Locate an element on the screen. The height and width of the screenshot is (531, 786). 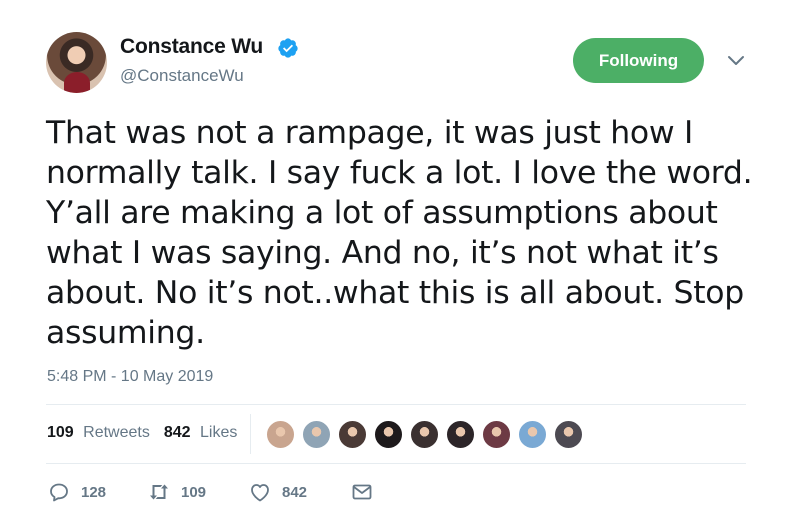
avatar is located at coordinates (76, 62).